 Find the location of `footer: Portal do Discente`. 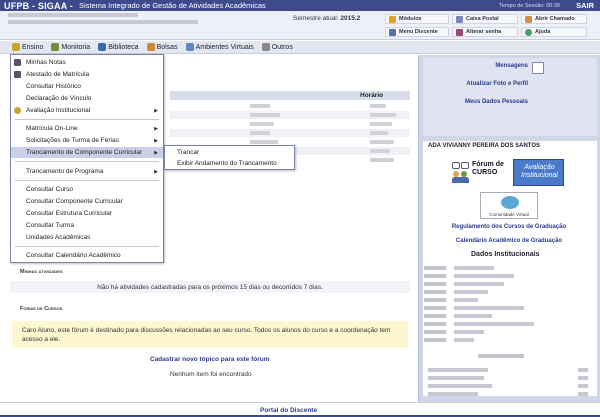

footer: Portal do Discente is located at coordinates (300, 409).